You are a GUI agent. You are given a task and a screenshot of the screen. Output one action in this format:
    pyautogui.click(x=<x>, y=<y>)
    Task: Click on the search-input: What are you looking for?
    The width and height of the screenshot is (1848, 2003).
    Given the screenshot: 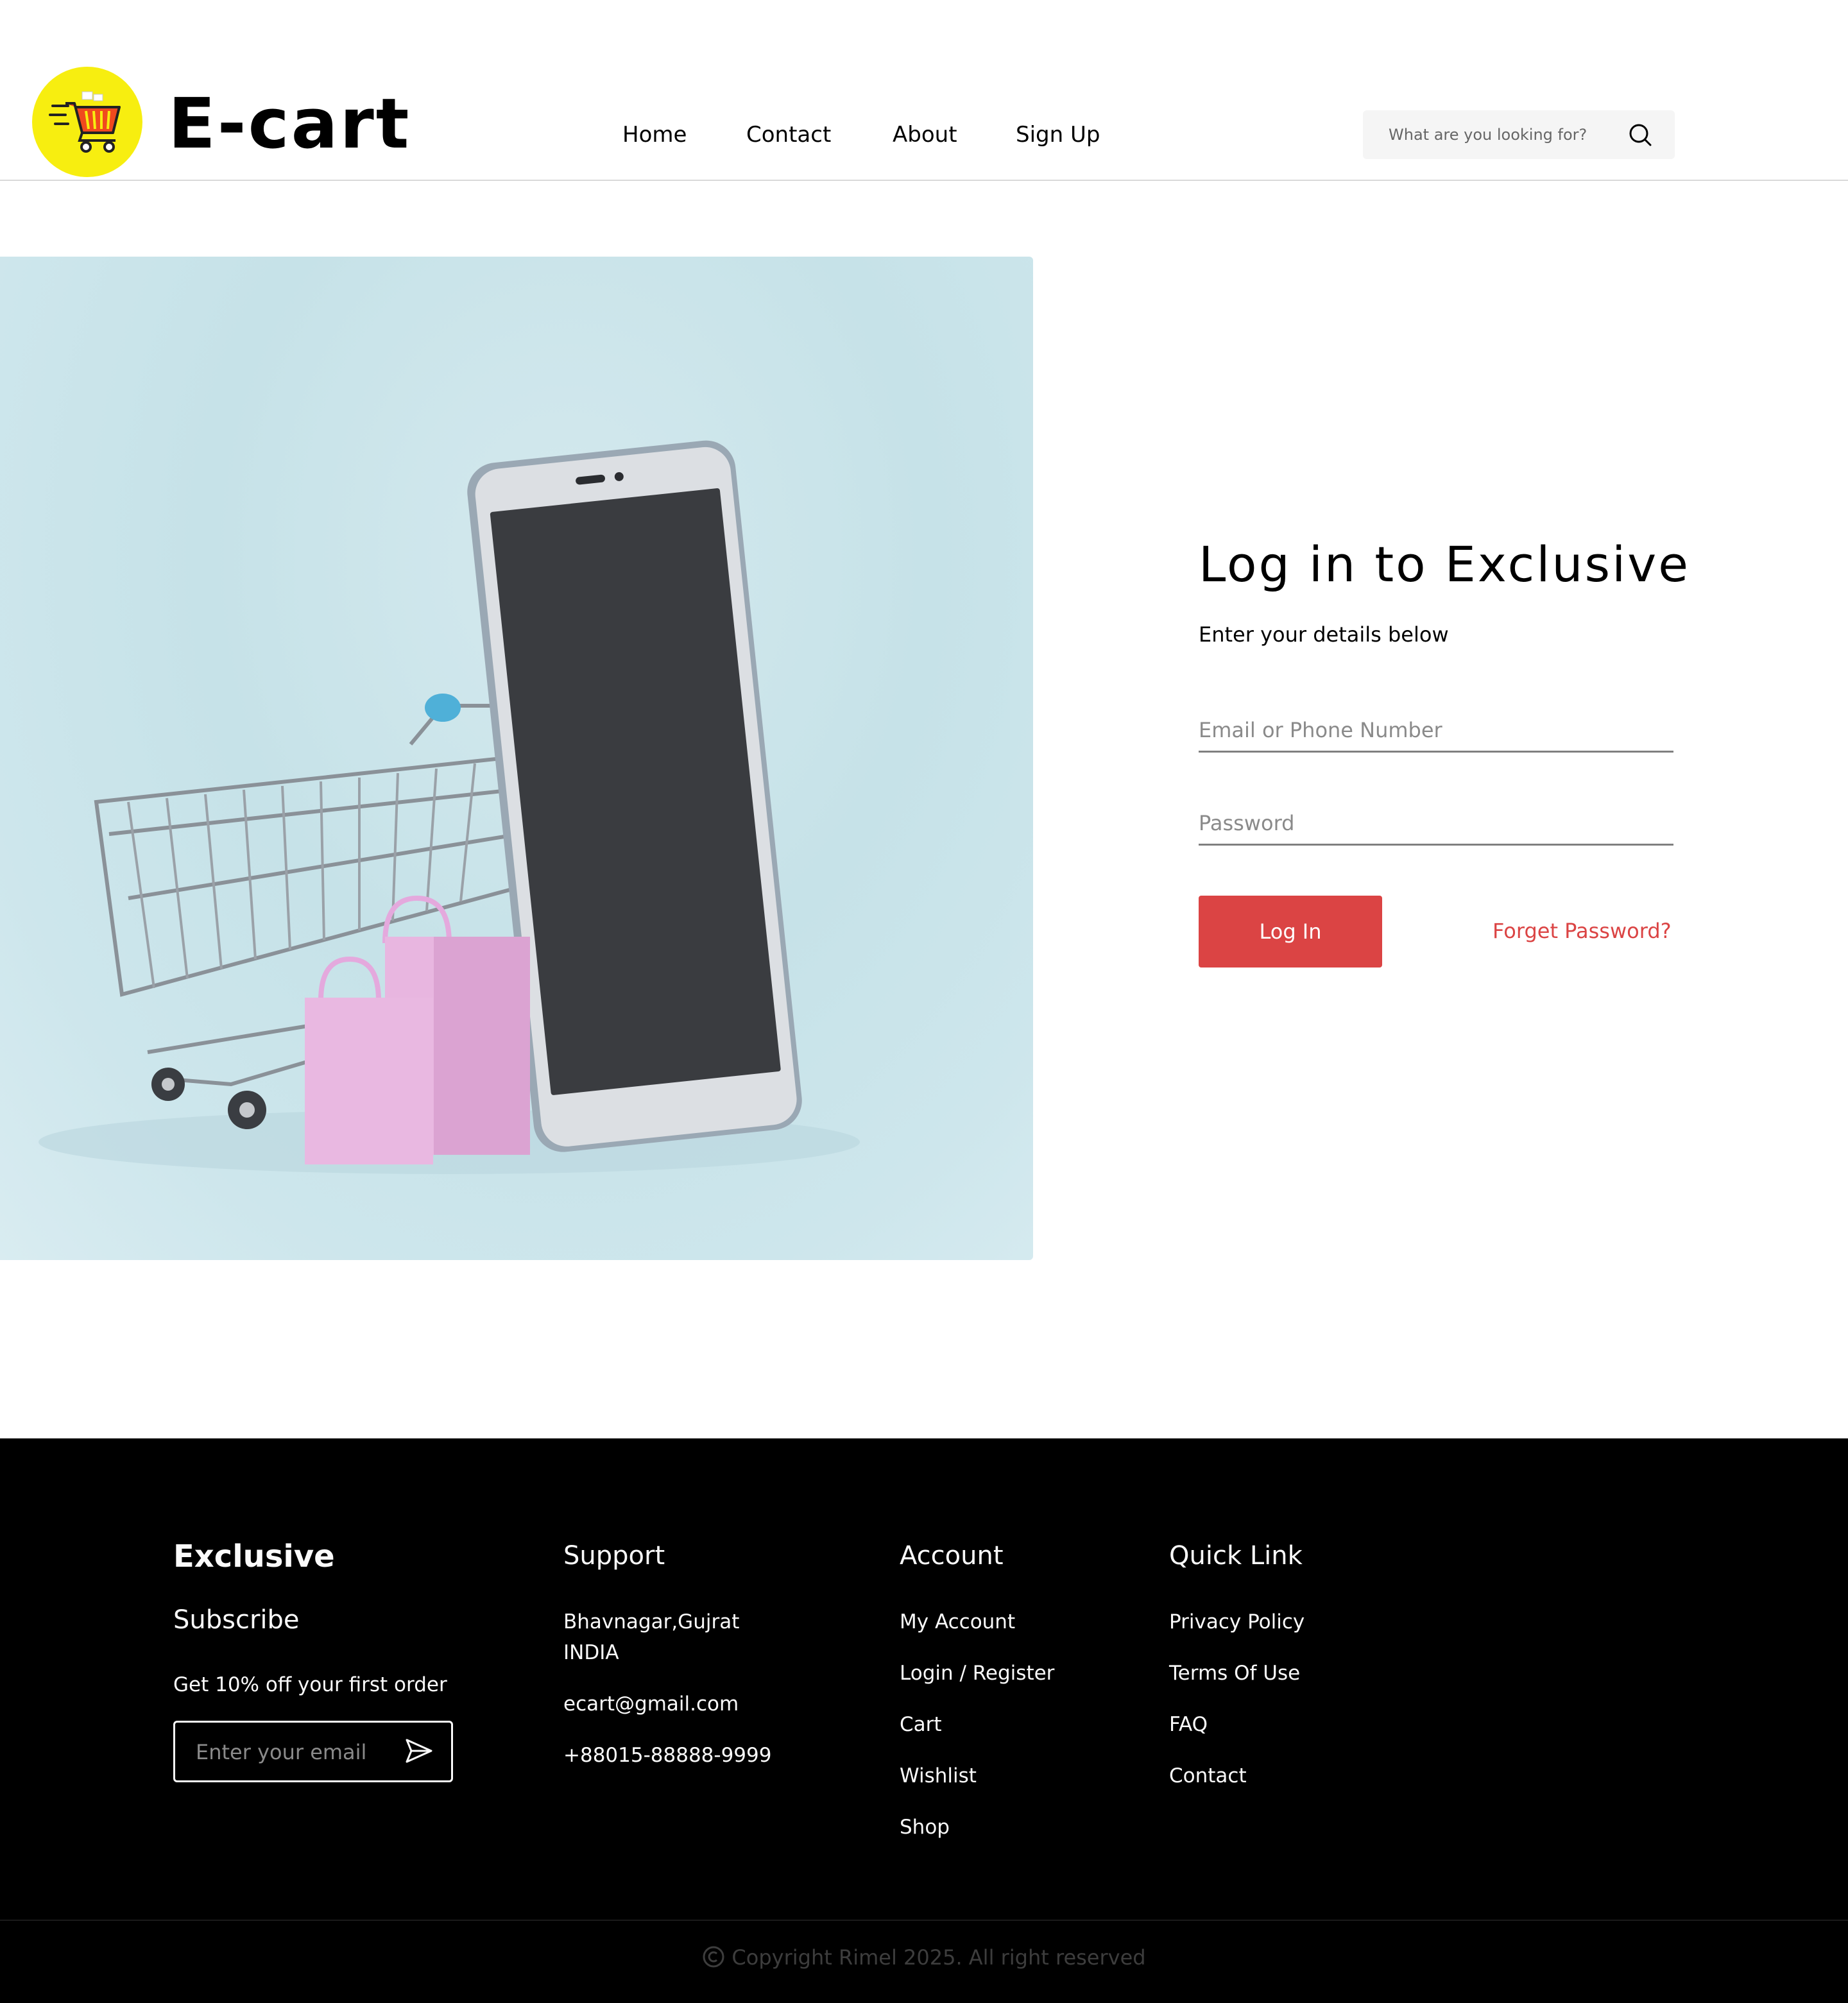 What is the action you would take?
    pyautogui.click(x=1488, y=135)
    